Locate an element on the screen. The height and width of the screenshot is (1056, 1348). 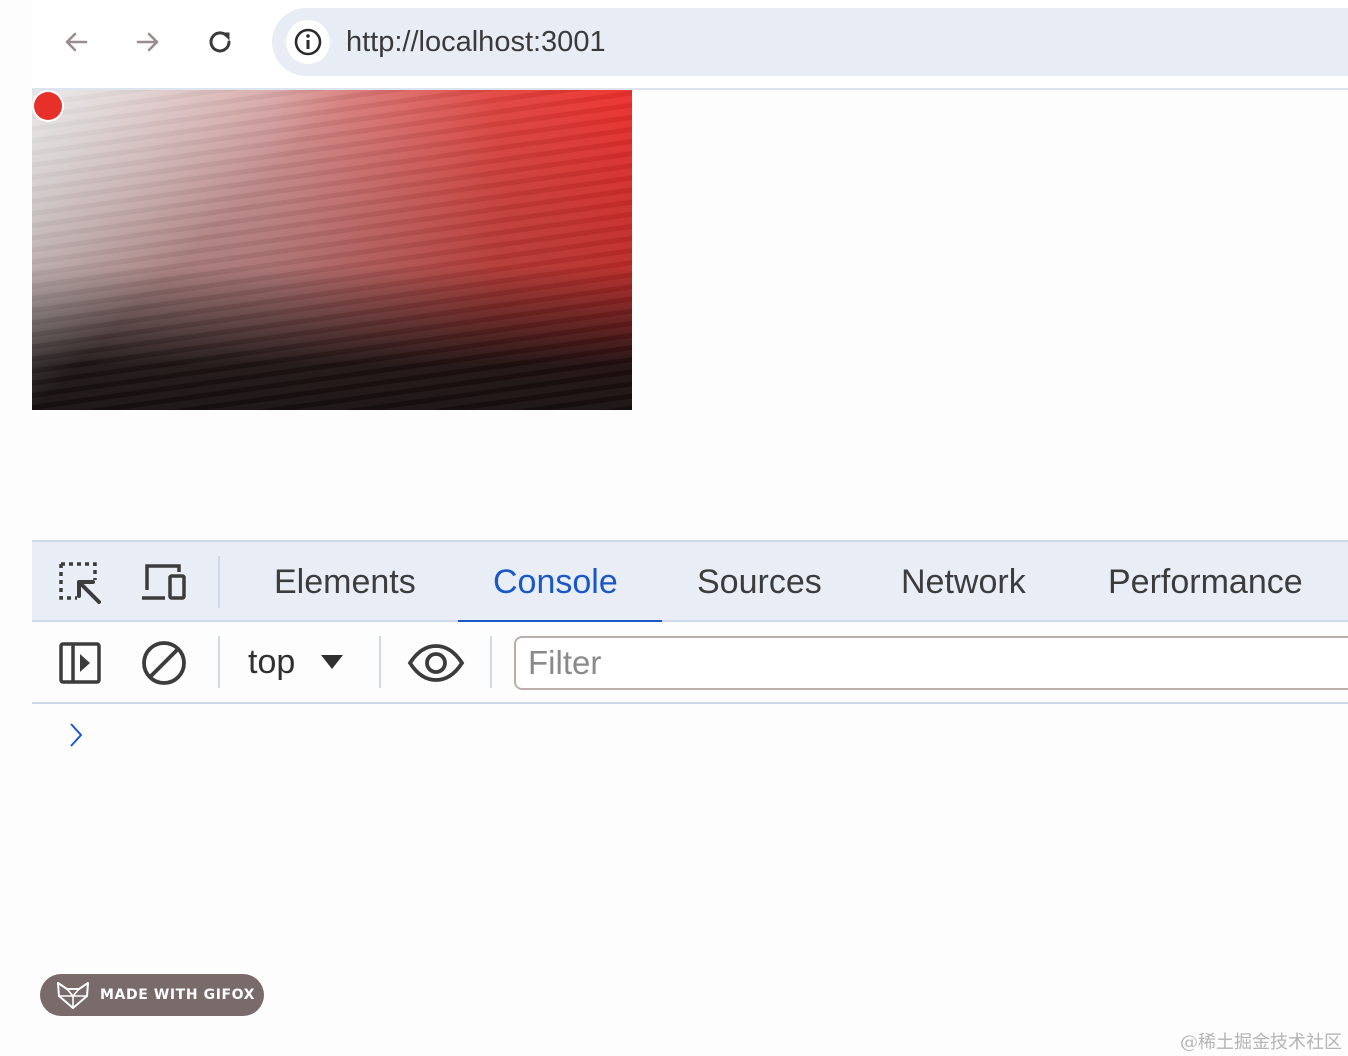
reload-button is located at coordinates (220, 42).